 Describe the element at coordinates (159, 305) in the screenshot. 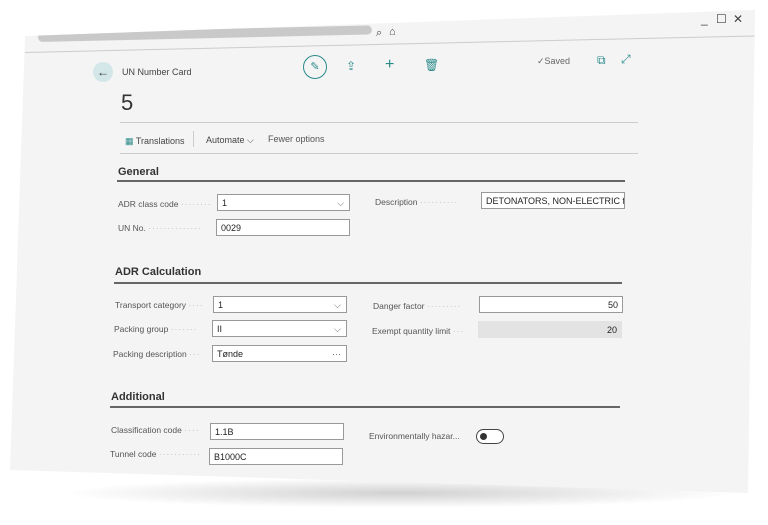

I see `transport-category-label: Transport category ····` at that location.